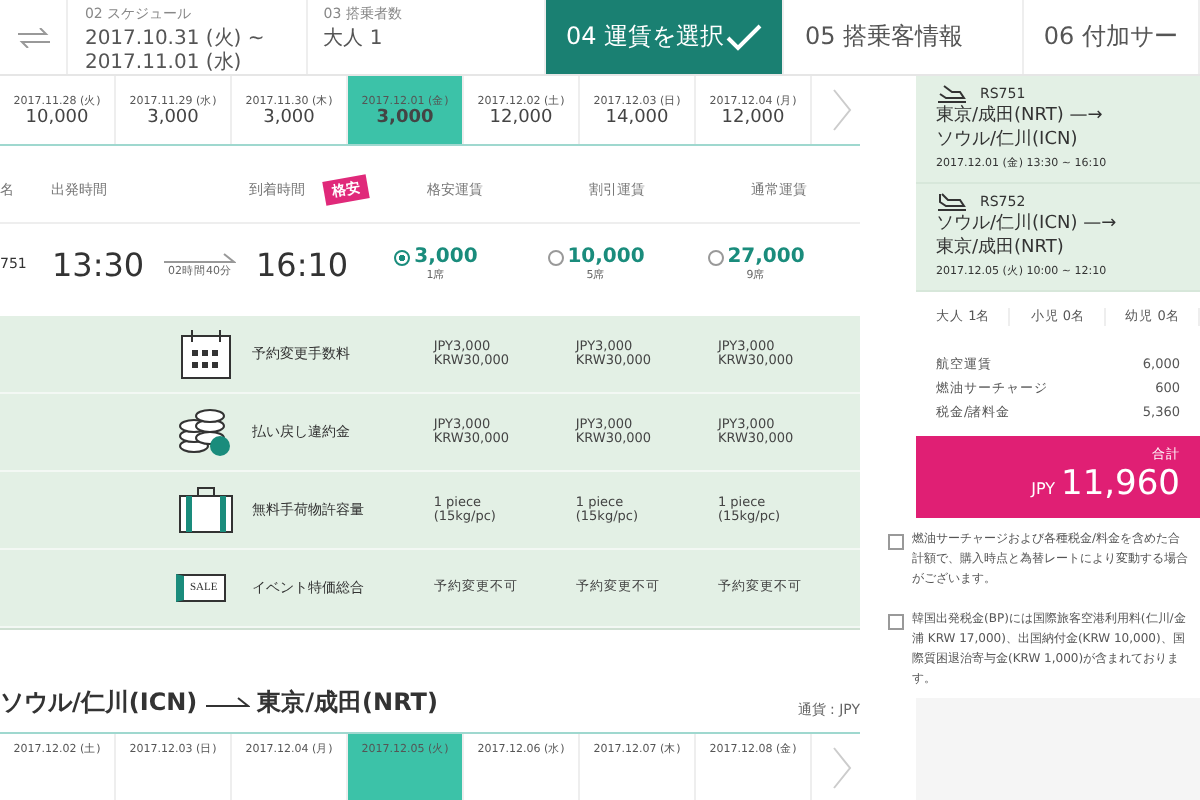 Image resolution: width=1200 pixels, height=800 pixels. I want to click on fare-price: 27,000, so click(766, 257).